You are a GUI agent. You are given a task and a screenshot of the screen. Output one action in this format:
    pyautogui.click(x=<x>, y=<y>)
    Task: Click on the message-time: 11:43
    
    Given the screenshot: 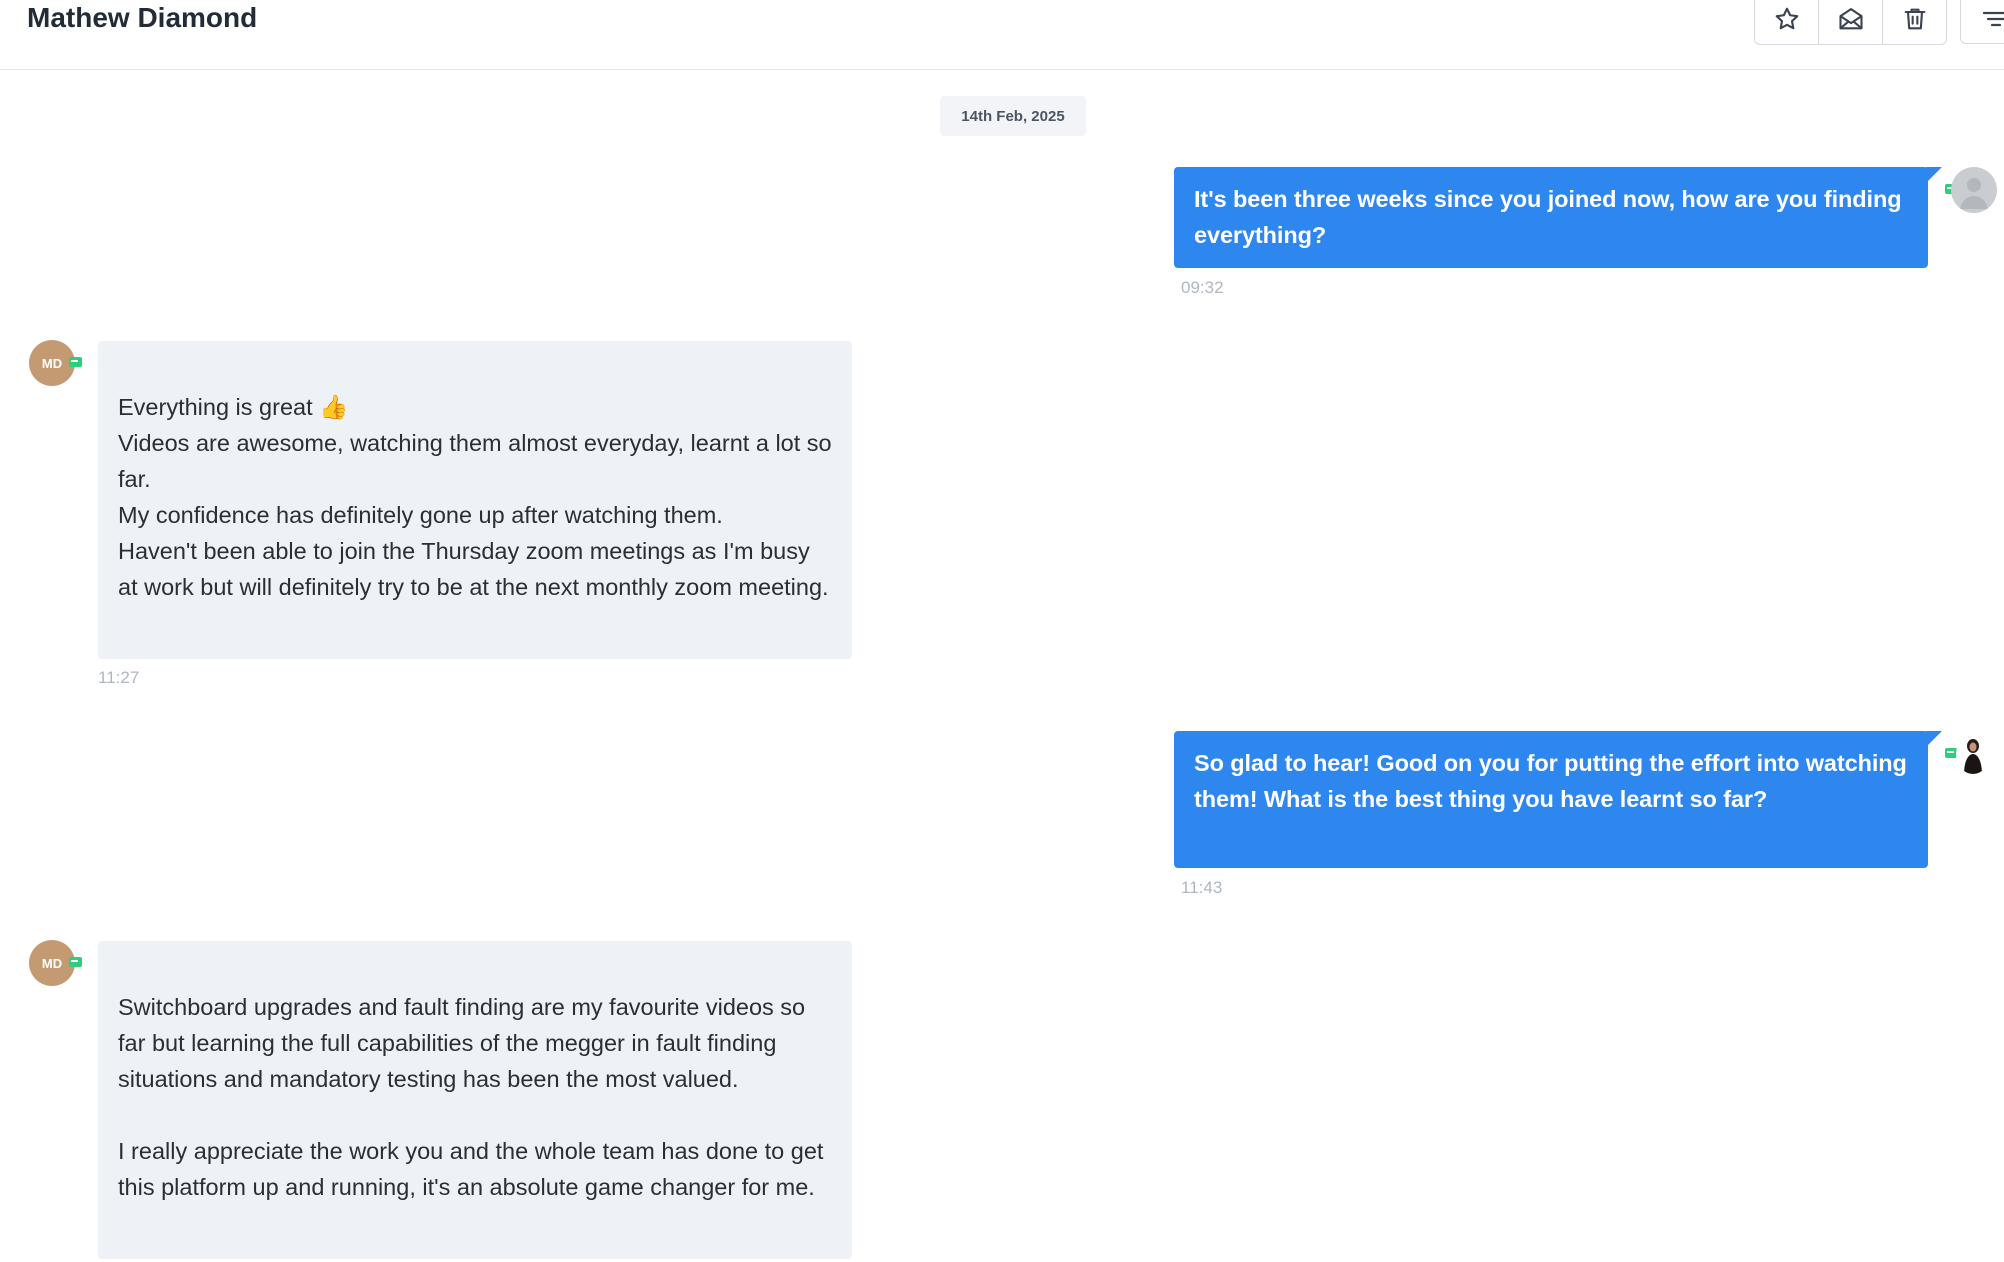 What is the action you would take?
    pyautogui.click(x=1202, y=887)
    